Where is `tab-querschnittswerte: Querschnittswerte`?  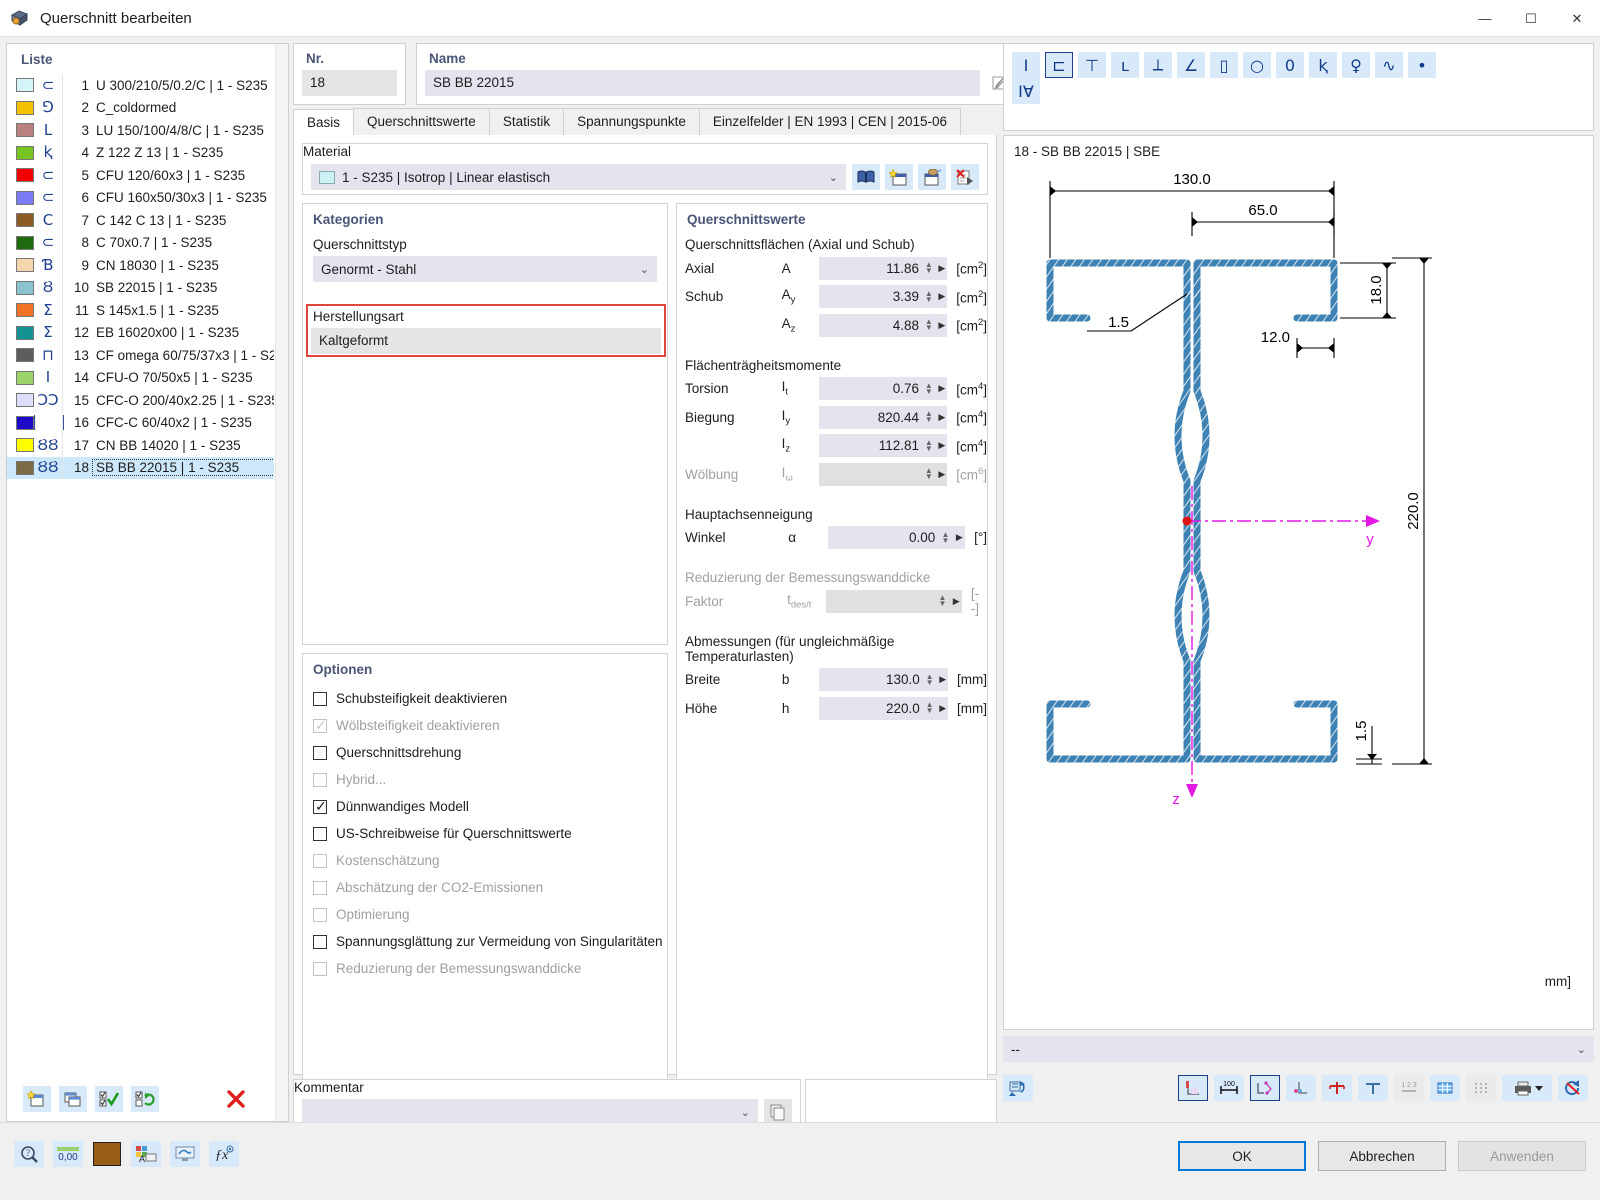
tab-querschnittswerte: Querschnittswerte is located at coordinates (421, 121).